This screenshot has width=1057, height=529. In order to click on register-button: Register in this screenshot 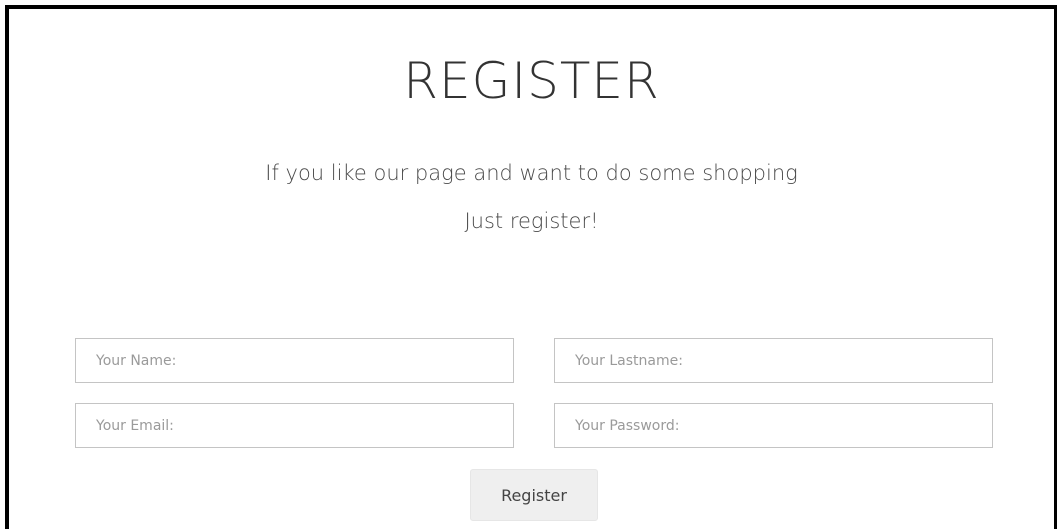, I will do `click(534, 495)`.